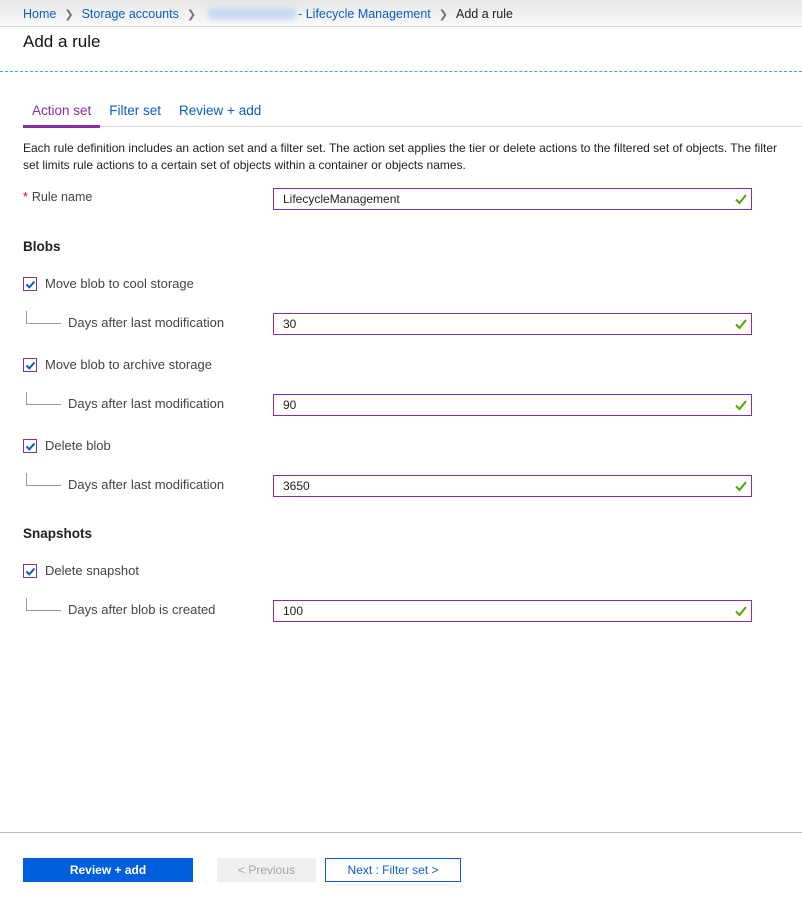  What do you see at coordinates (25, 197) in the screenshot?
I see `required-marker: *` at bounding box center [25, 197].